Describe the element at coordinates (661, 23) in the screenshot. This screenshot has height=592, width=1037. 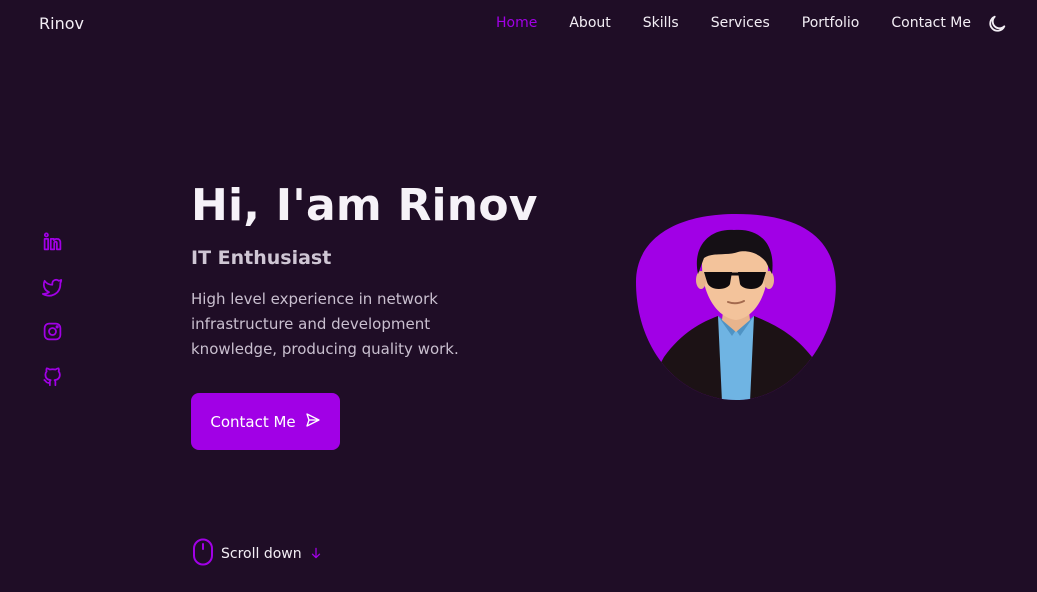
I see `nav-skills: Skills` at that location.